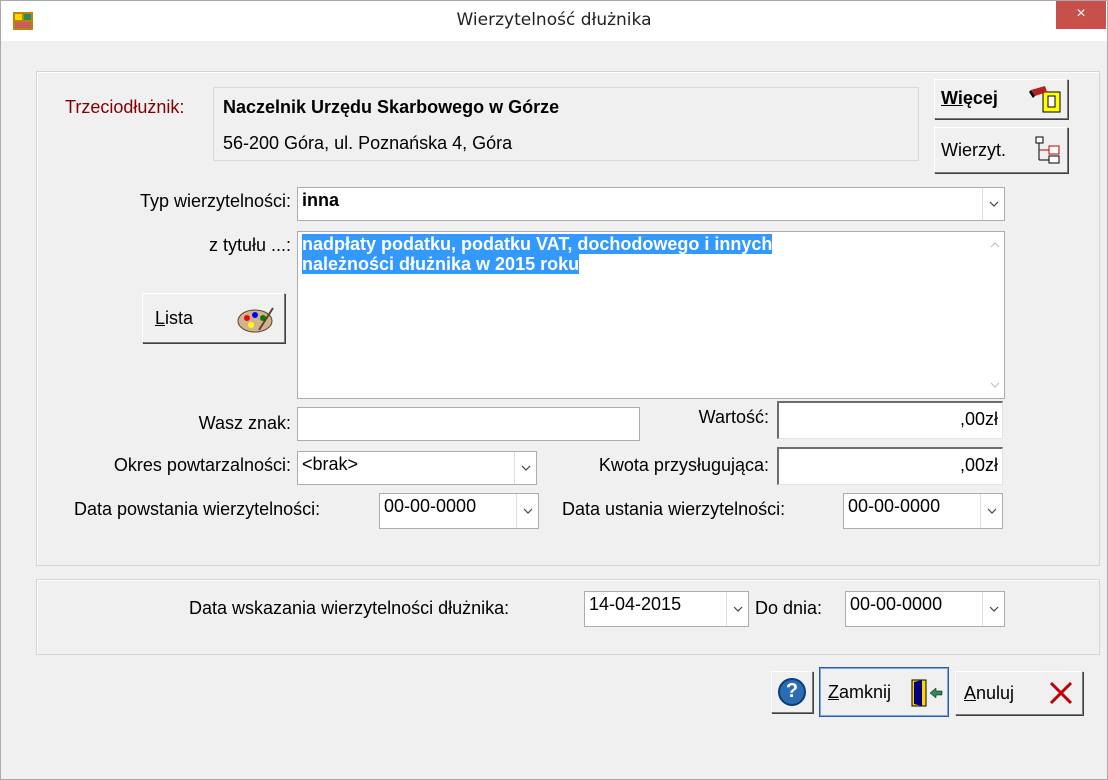  I want to click on your-ref-label: Wasz znak:, so click(244, 423).